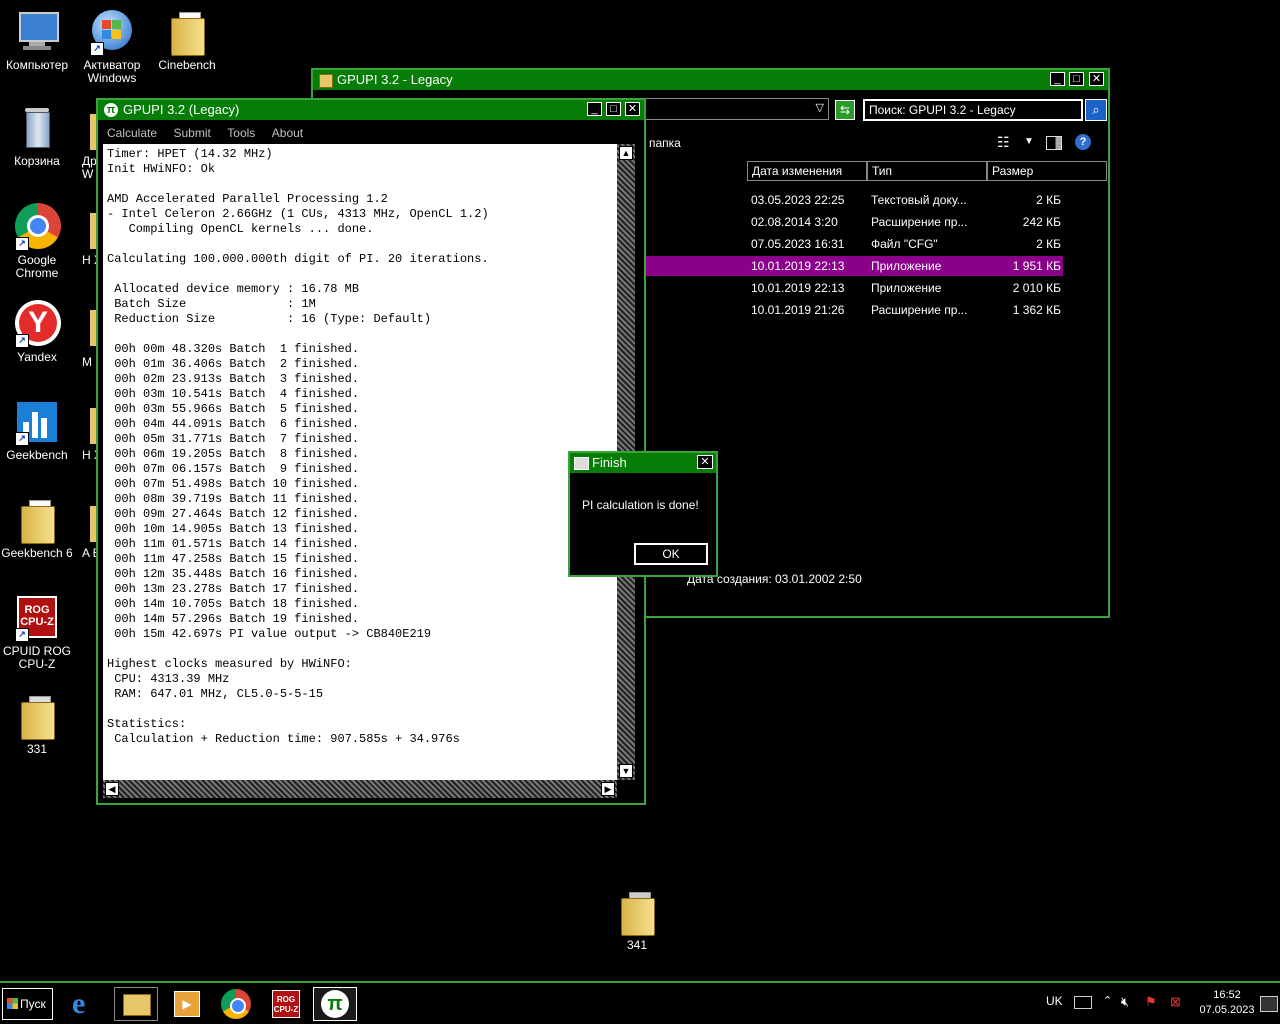  What do you see at coordinates (637, 945) in the screenshot?
I see `desktop-icon-label: 341` at bounding box center [637, 945].